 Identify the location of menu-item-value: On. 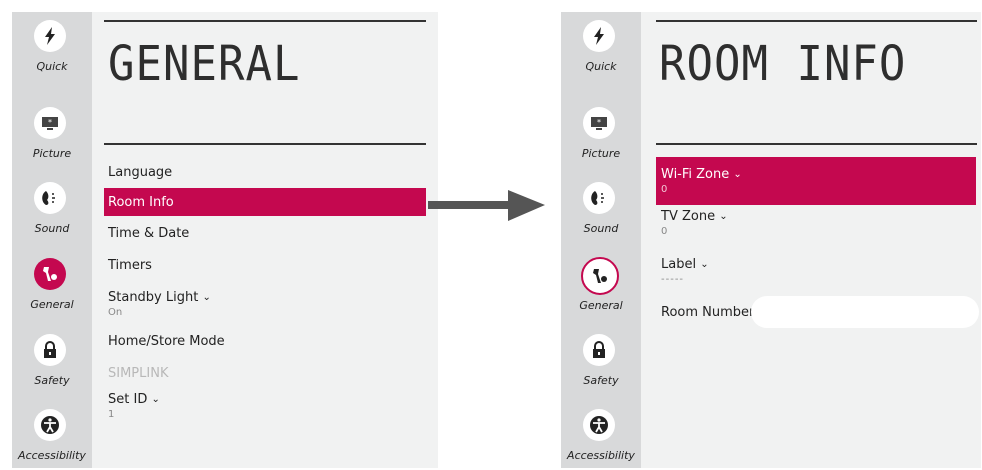
(115, 312).